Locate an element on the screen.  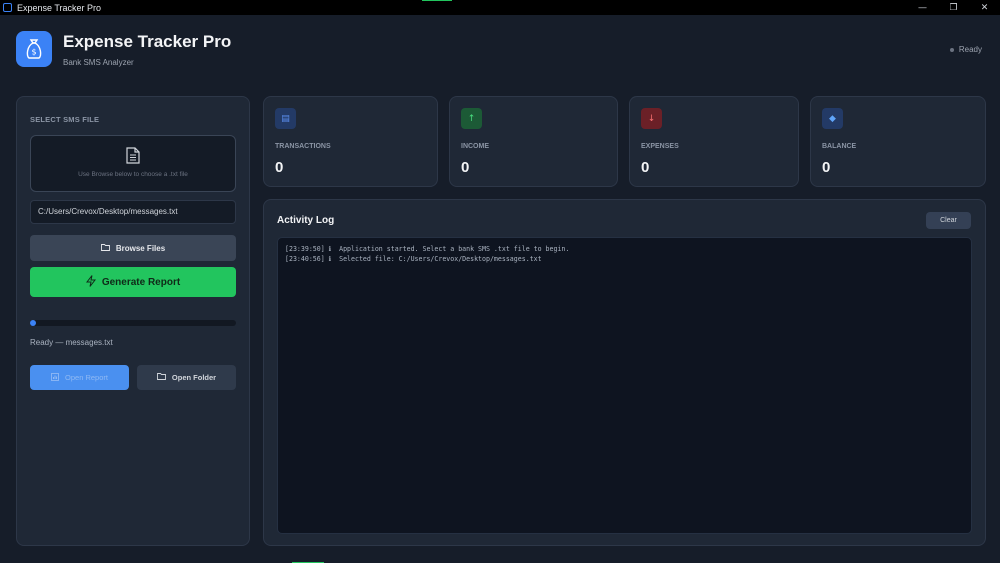
window-title: Expense Tracker Pro is located at coordinates (59, 7).